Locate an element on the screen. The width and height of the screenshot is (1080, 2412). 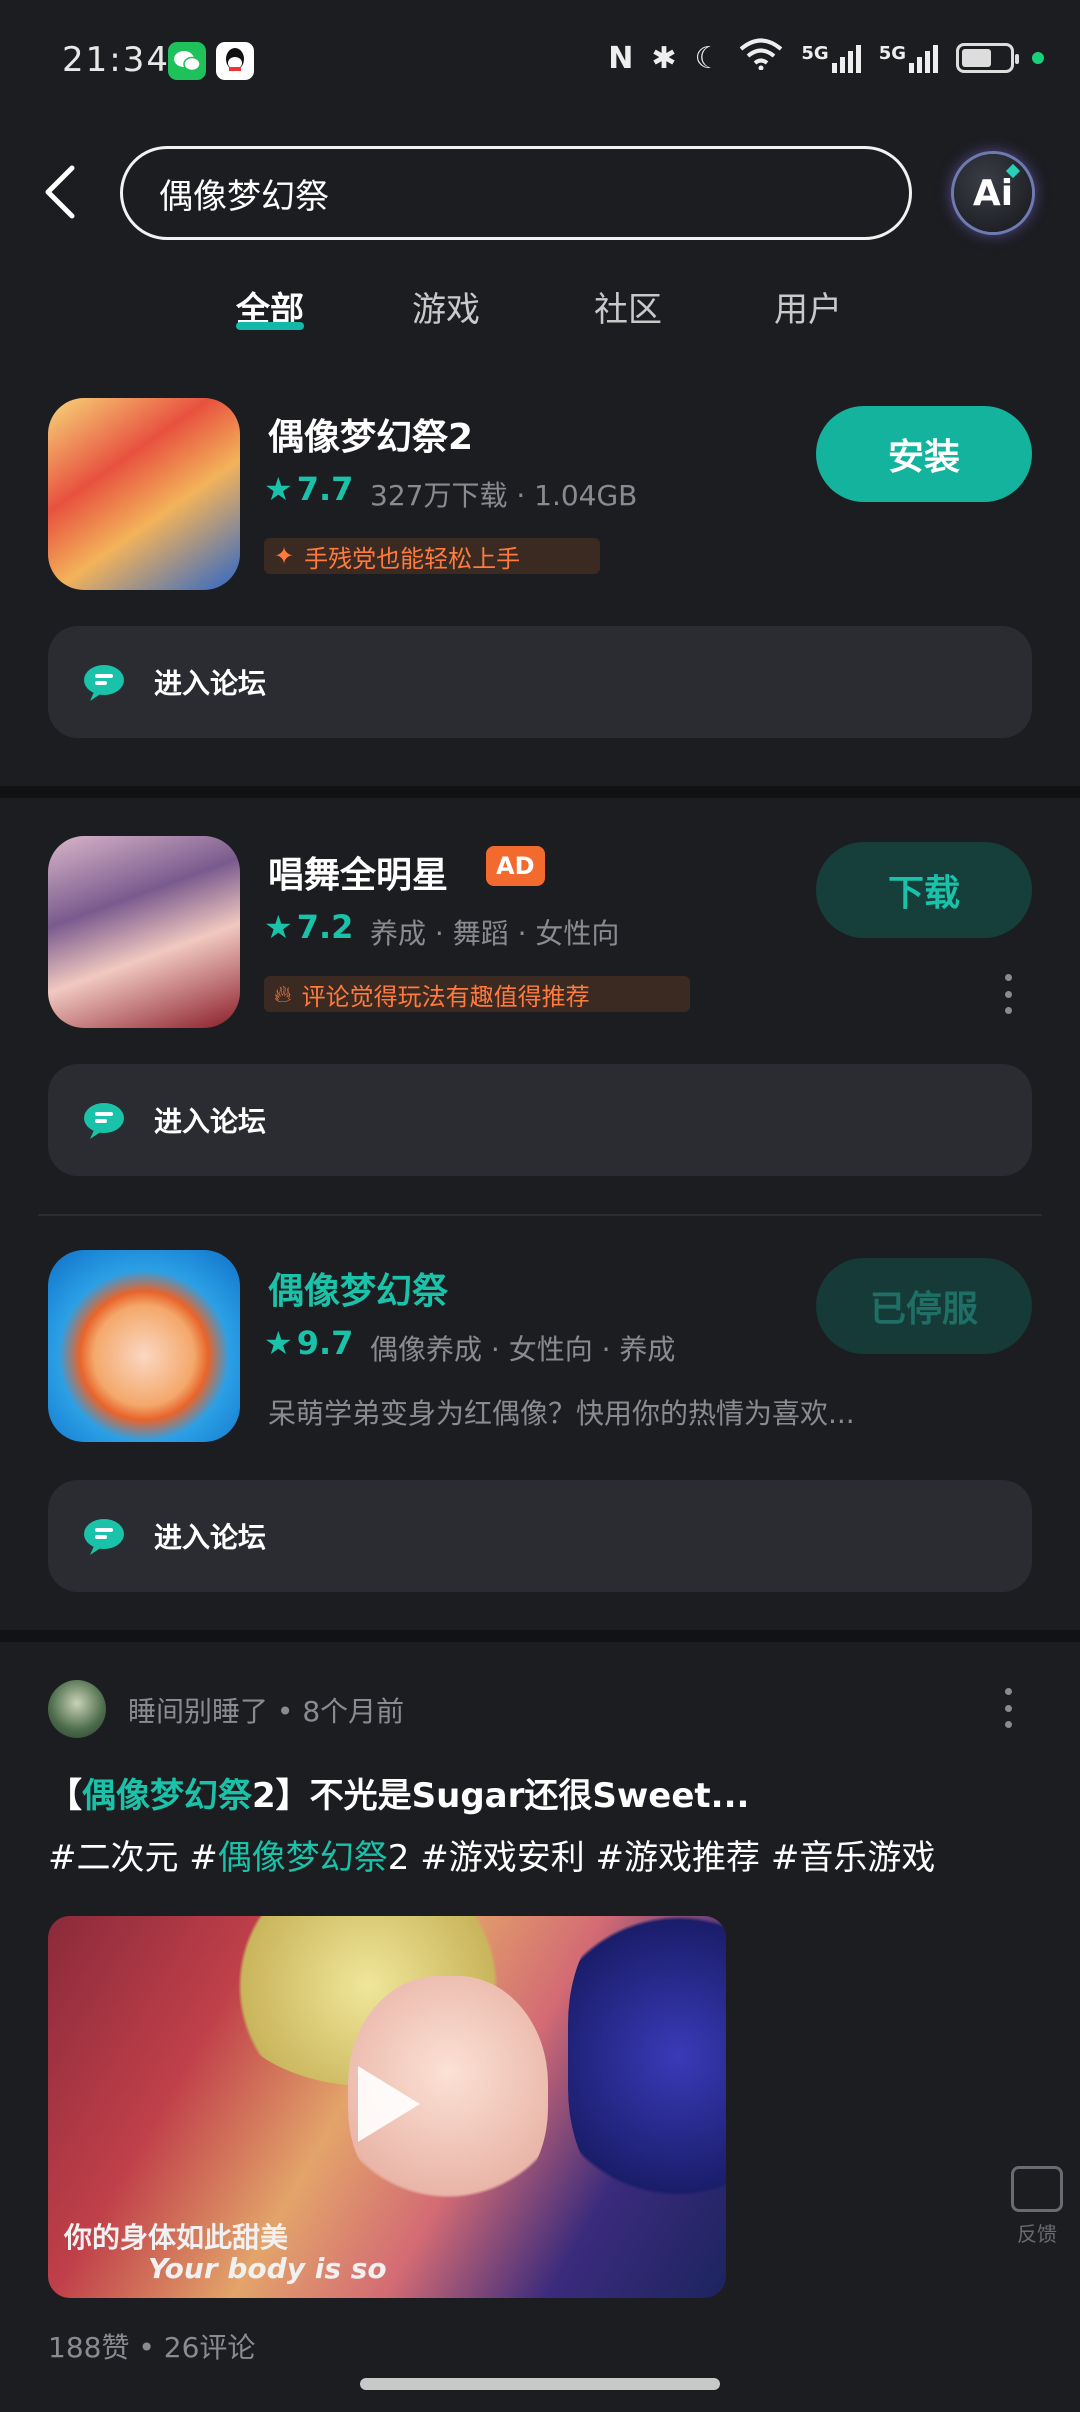
post-meta: 睡间别睡了 • 8个月前 is located at coordinates (266, 1710).